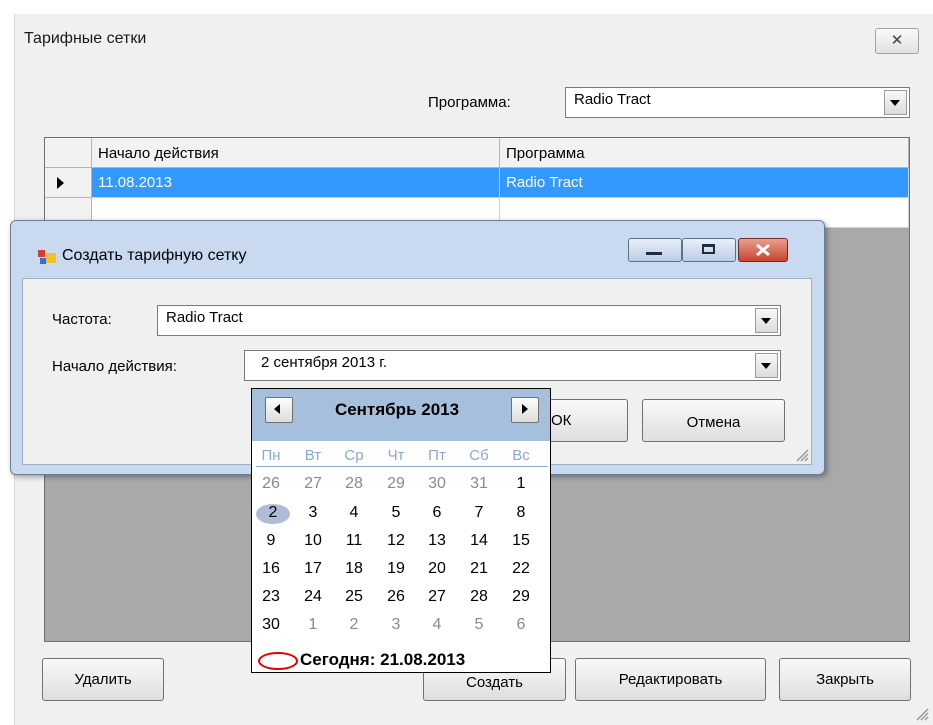 This screenshot has height=725, width=933. I want to click on calendar-day: 8, so click(521, 513).